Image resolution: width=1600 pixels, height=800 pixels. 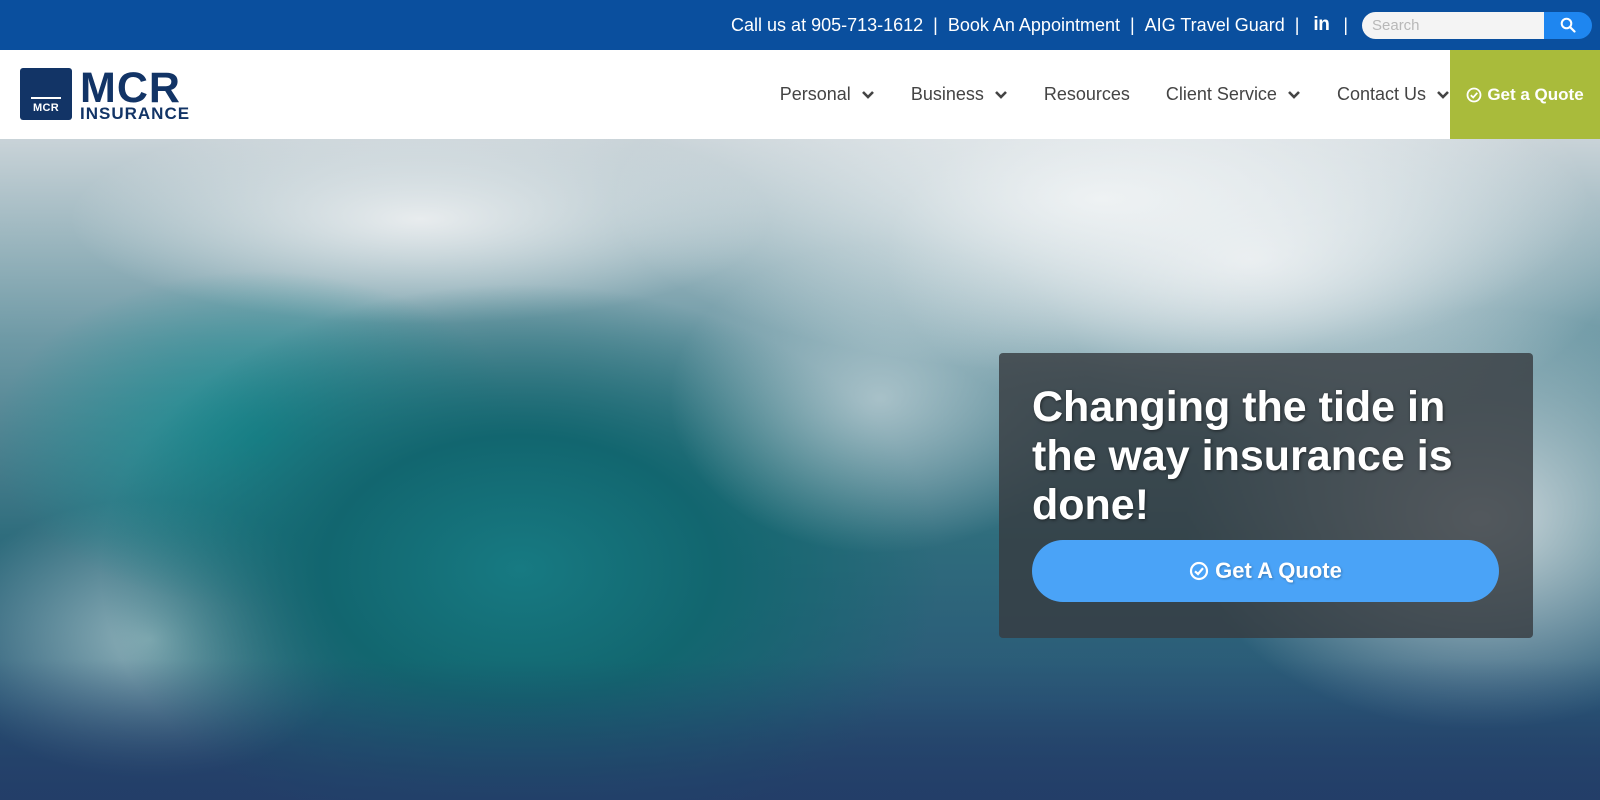 What do you see at coordinates (1278, 570) in the screenshot?
I see `hero-button-label: Get A Quote` at bounding box center [1278, 570].